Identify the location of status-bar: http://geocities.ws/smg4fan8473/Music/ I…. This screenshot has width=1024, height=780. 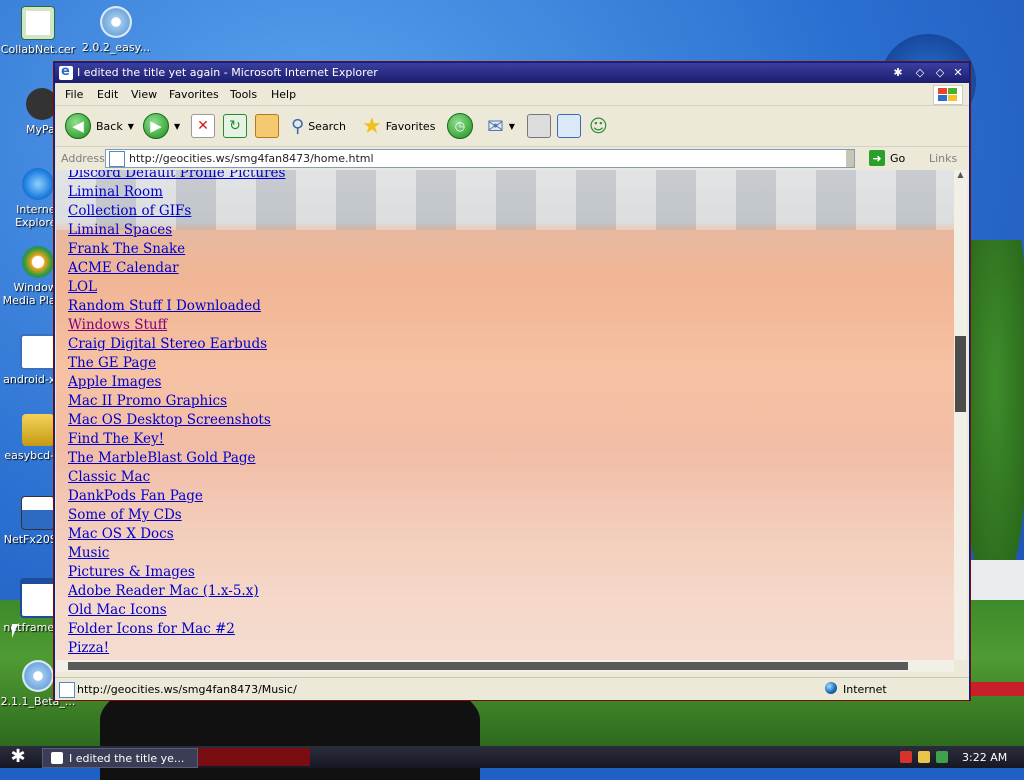
(512, 688).